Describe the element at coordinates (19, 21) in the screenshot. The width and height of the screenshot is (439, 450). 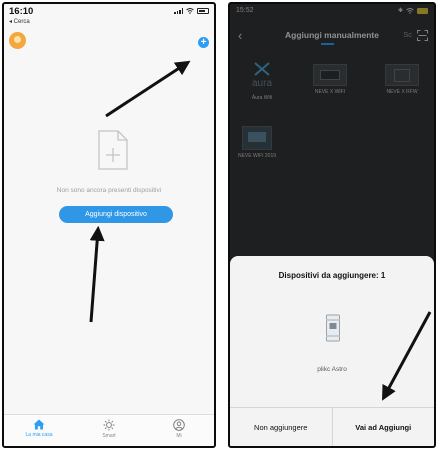
I see `back-to-search-link: ◂ Cerca` at that location.